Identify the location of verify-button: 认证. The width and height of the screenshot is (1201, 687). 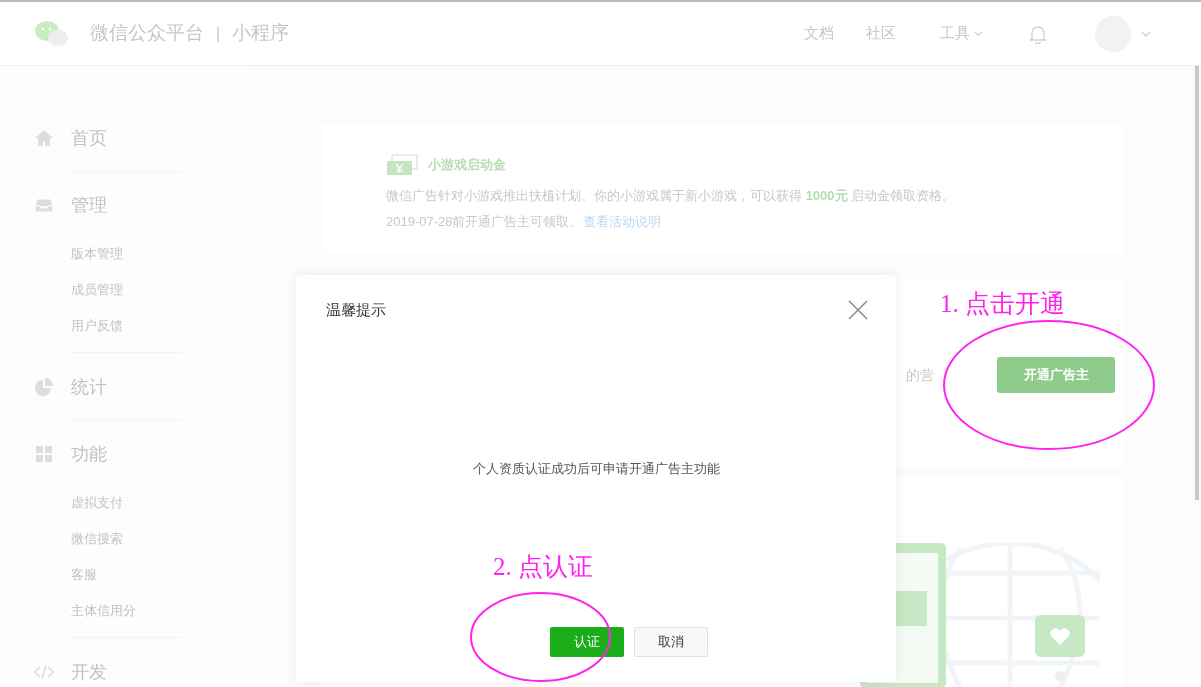
(587, 642).